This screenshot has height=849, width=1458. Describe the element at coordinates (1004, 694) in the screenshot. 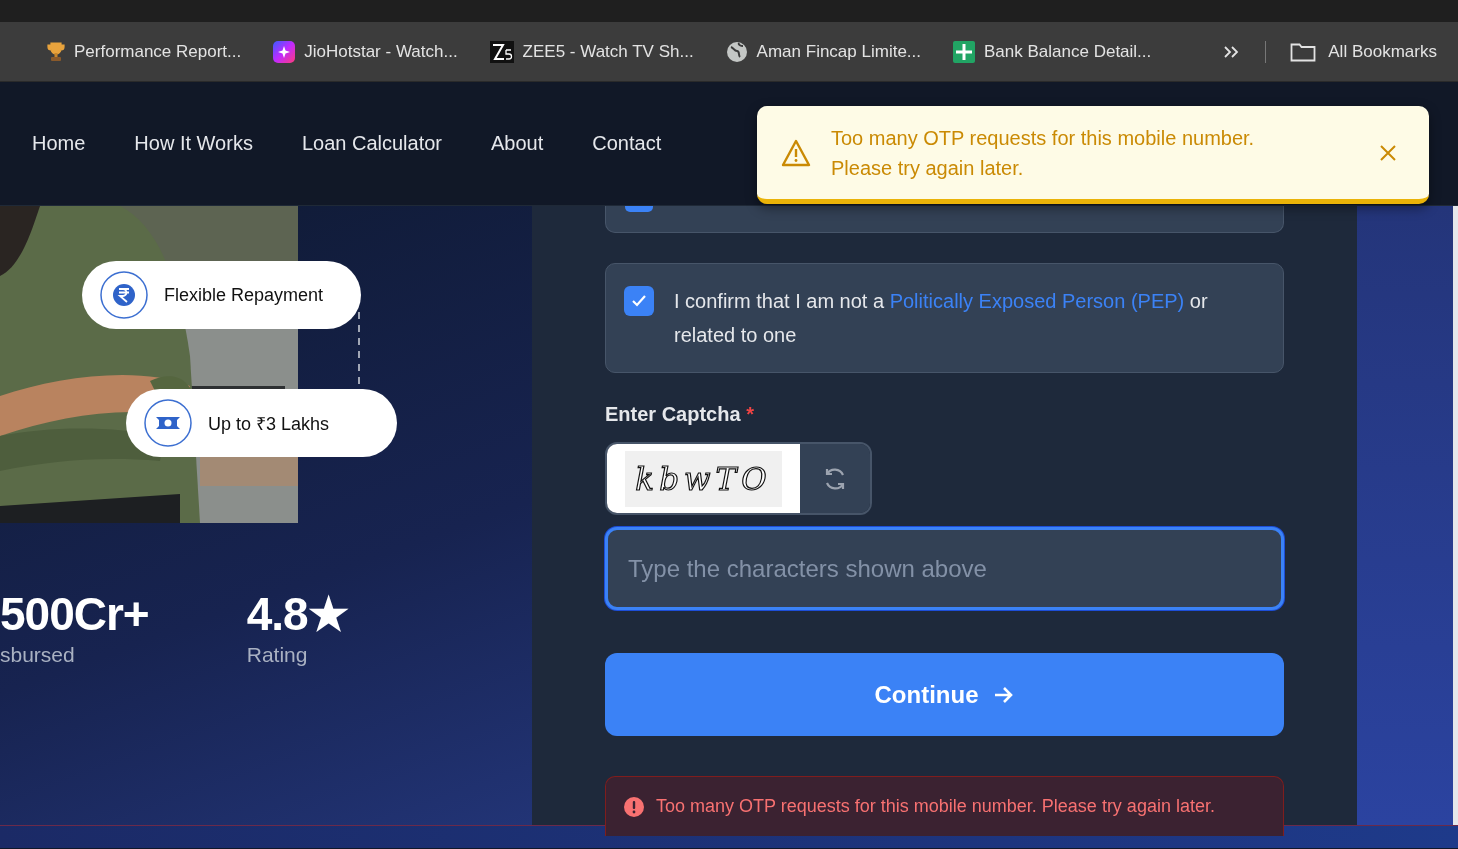

I see `arrow-icon` at that location.